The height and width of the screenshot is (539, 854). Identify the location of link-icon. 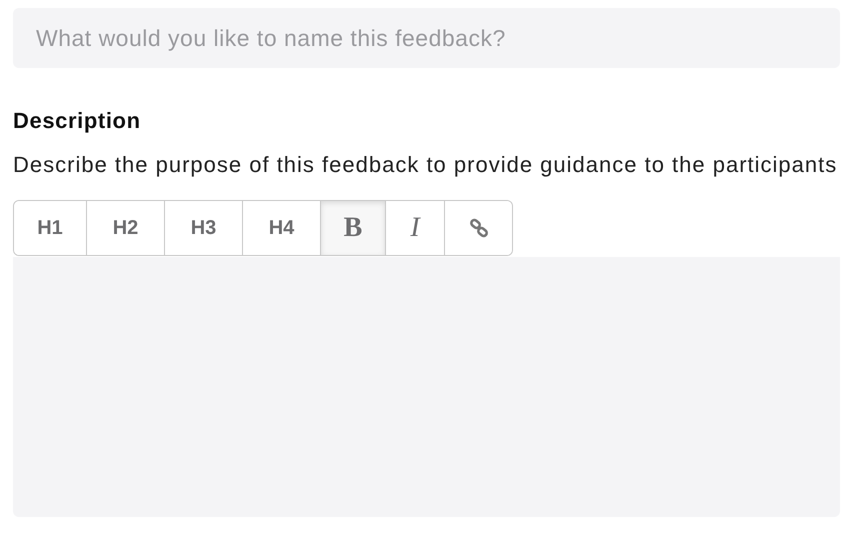
(478, 228).